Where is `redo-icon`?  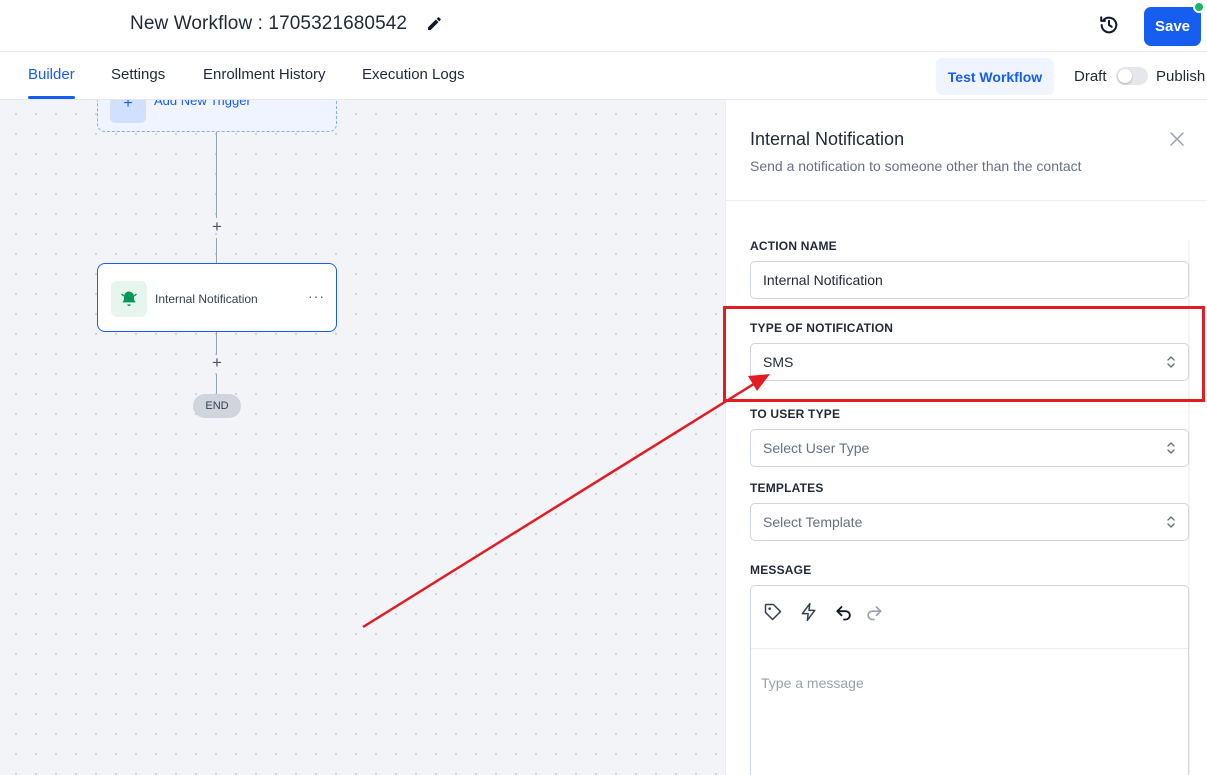 redo-icon is located at coordinates (874, 612).